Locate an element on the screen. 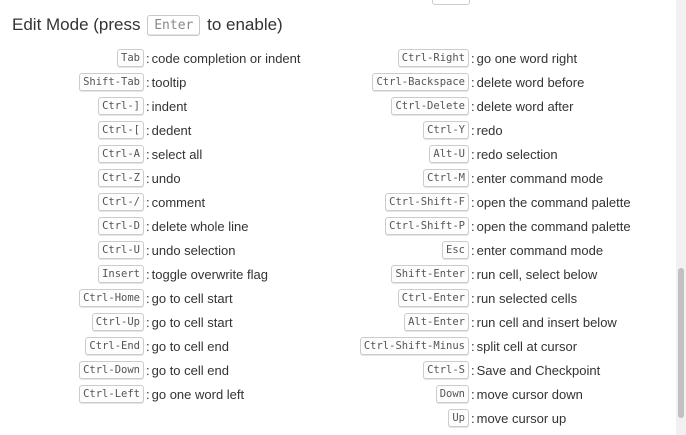  shortcut-description: toggle overwrite flag is located at coordinates (209, 274).